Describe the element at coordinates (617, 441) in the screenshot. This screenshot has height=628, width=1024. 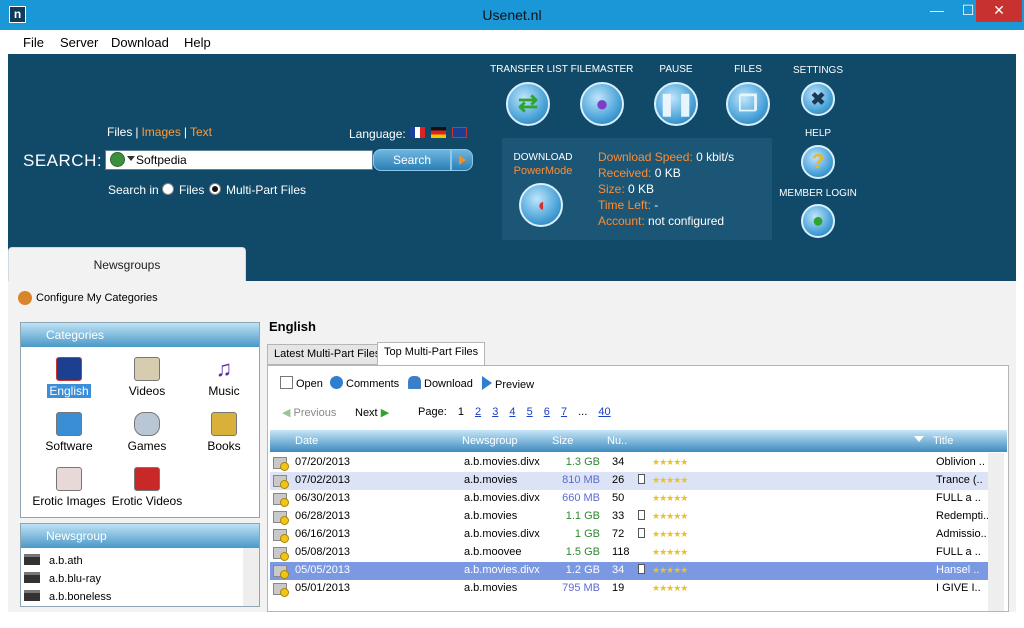
I see `column-number: Nu..` at that location.